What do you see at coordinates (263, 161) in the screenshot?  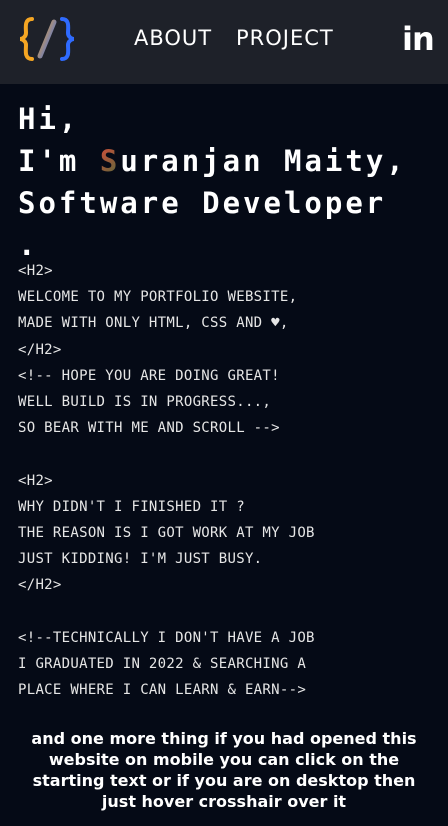 I see `hero-name-rest: uranjan Maity,` at bounding box center [263, 161].